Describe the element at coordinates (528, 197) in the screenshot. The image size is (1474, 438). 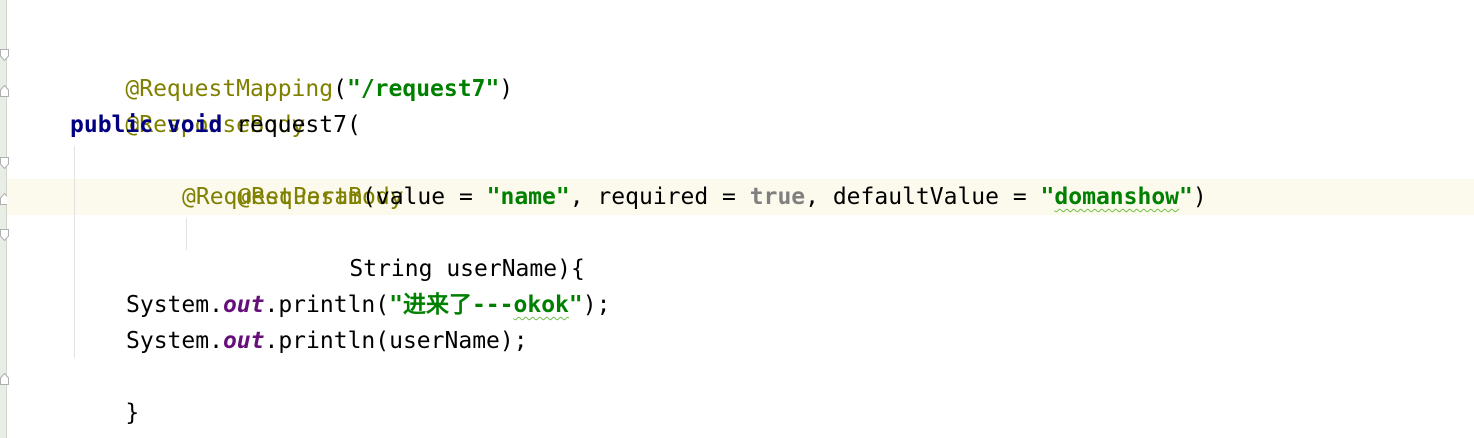
I see `string-token: "name"` at that location.